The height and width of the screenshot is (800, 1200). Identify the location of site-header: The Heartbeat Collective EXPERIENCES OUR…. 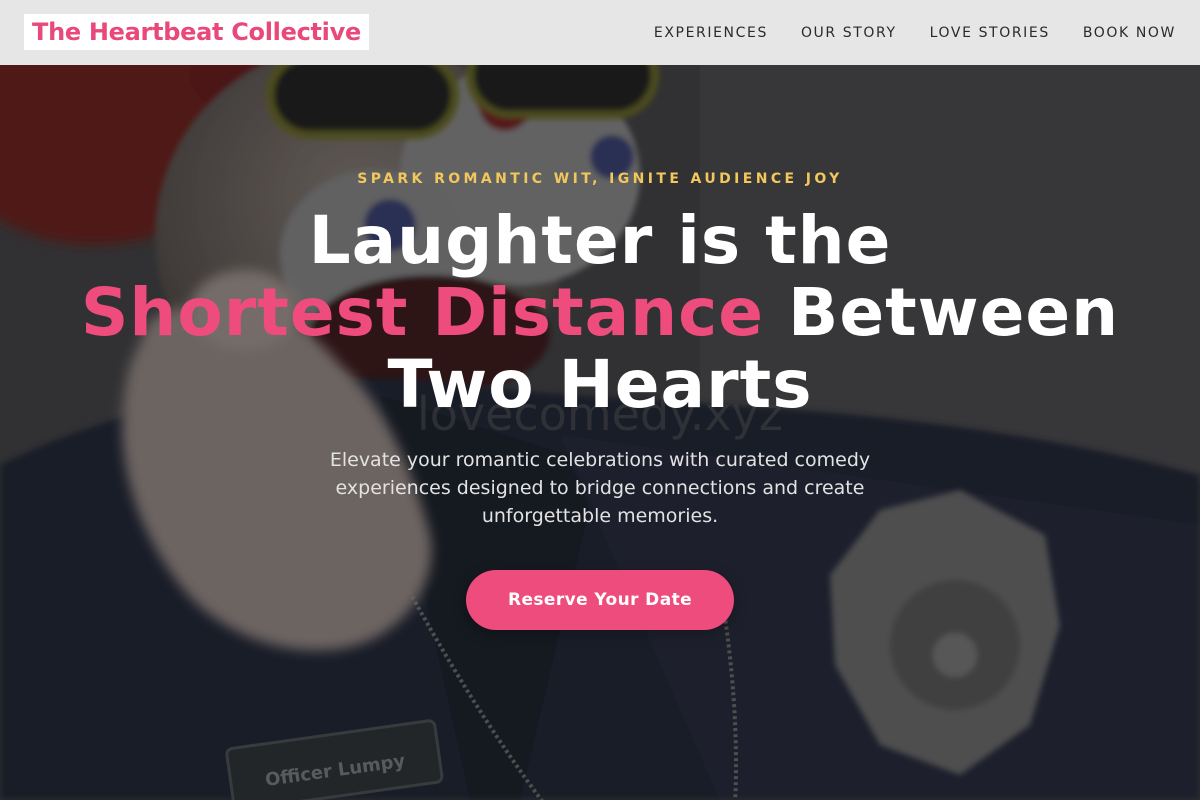
(600, 32).